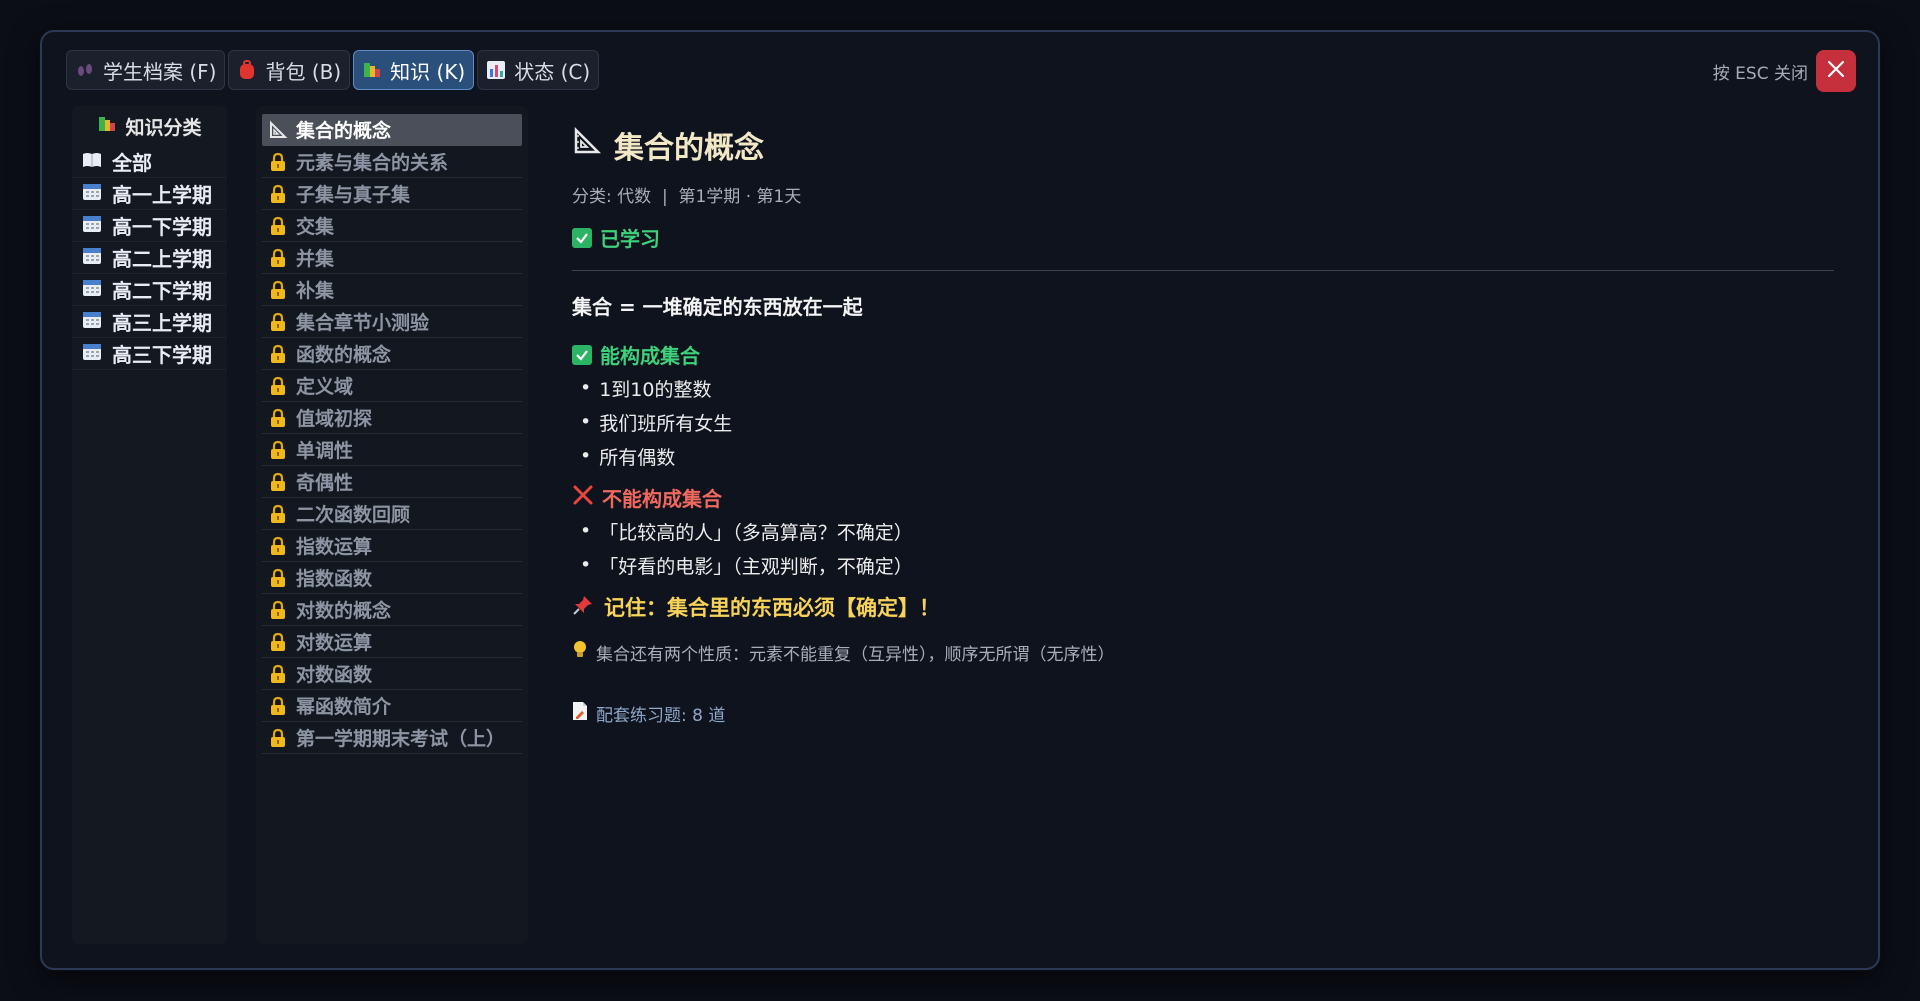 The image size is (1920, 1001). I want to click on topic-item: 子集与真子集, so click(392, 194).